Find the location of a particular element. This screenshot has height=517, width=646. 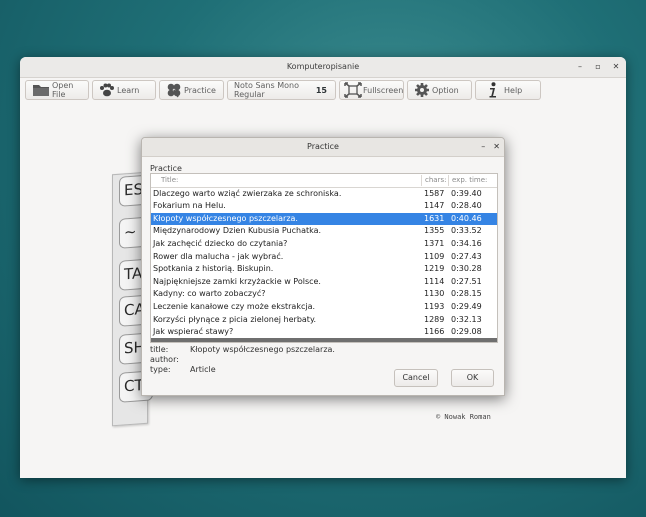

cancel-button: Cancel is located at coordinates (416, 378).